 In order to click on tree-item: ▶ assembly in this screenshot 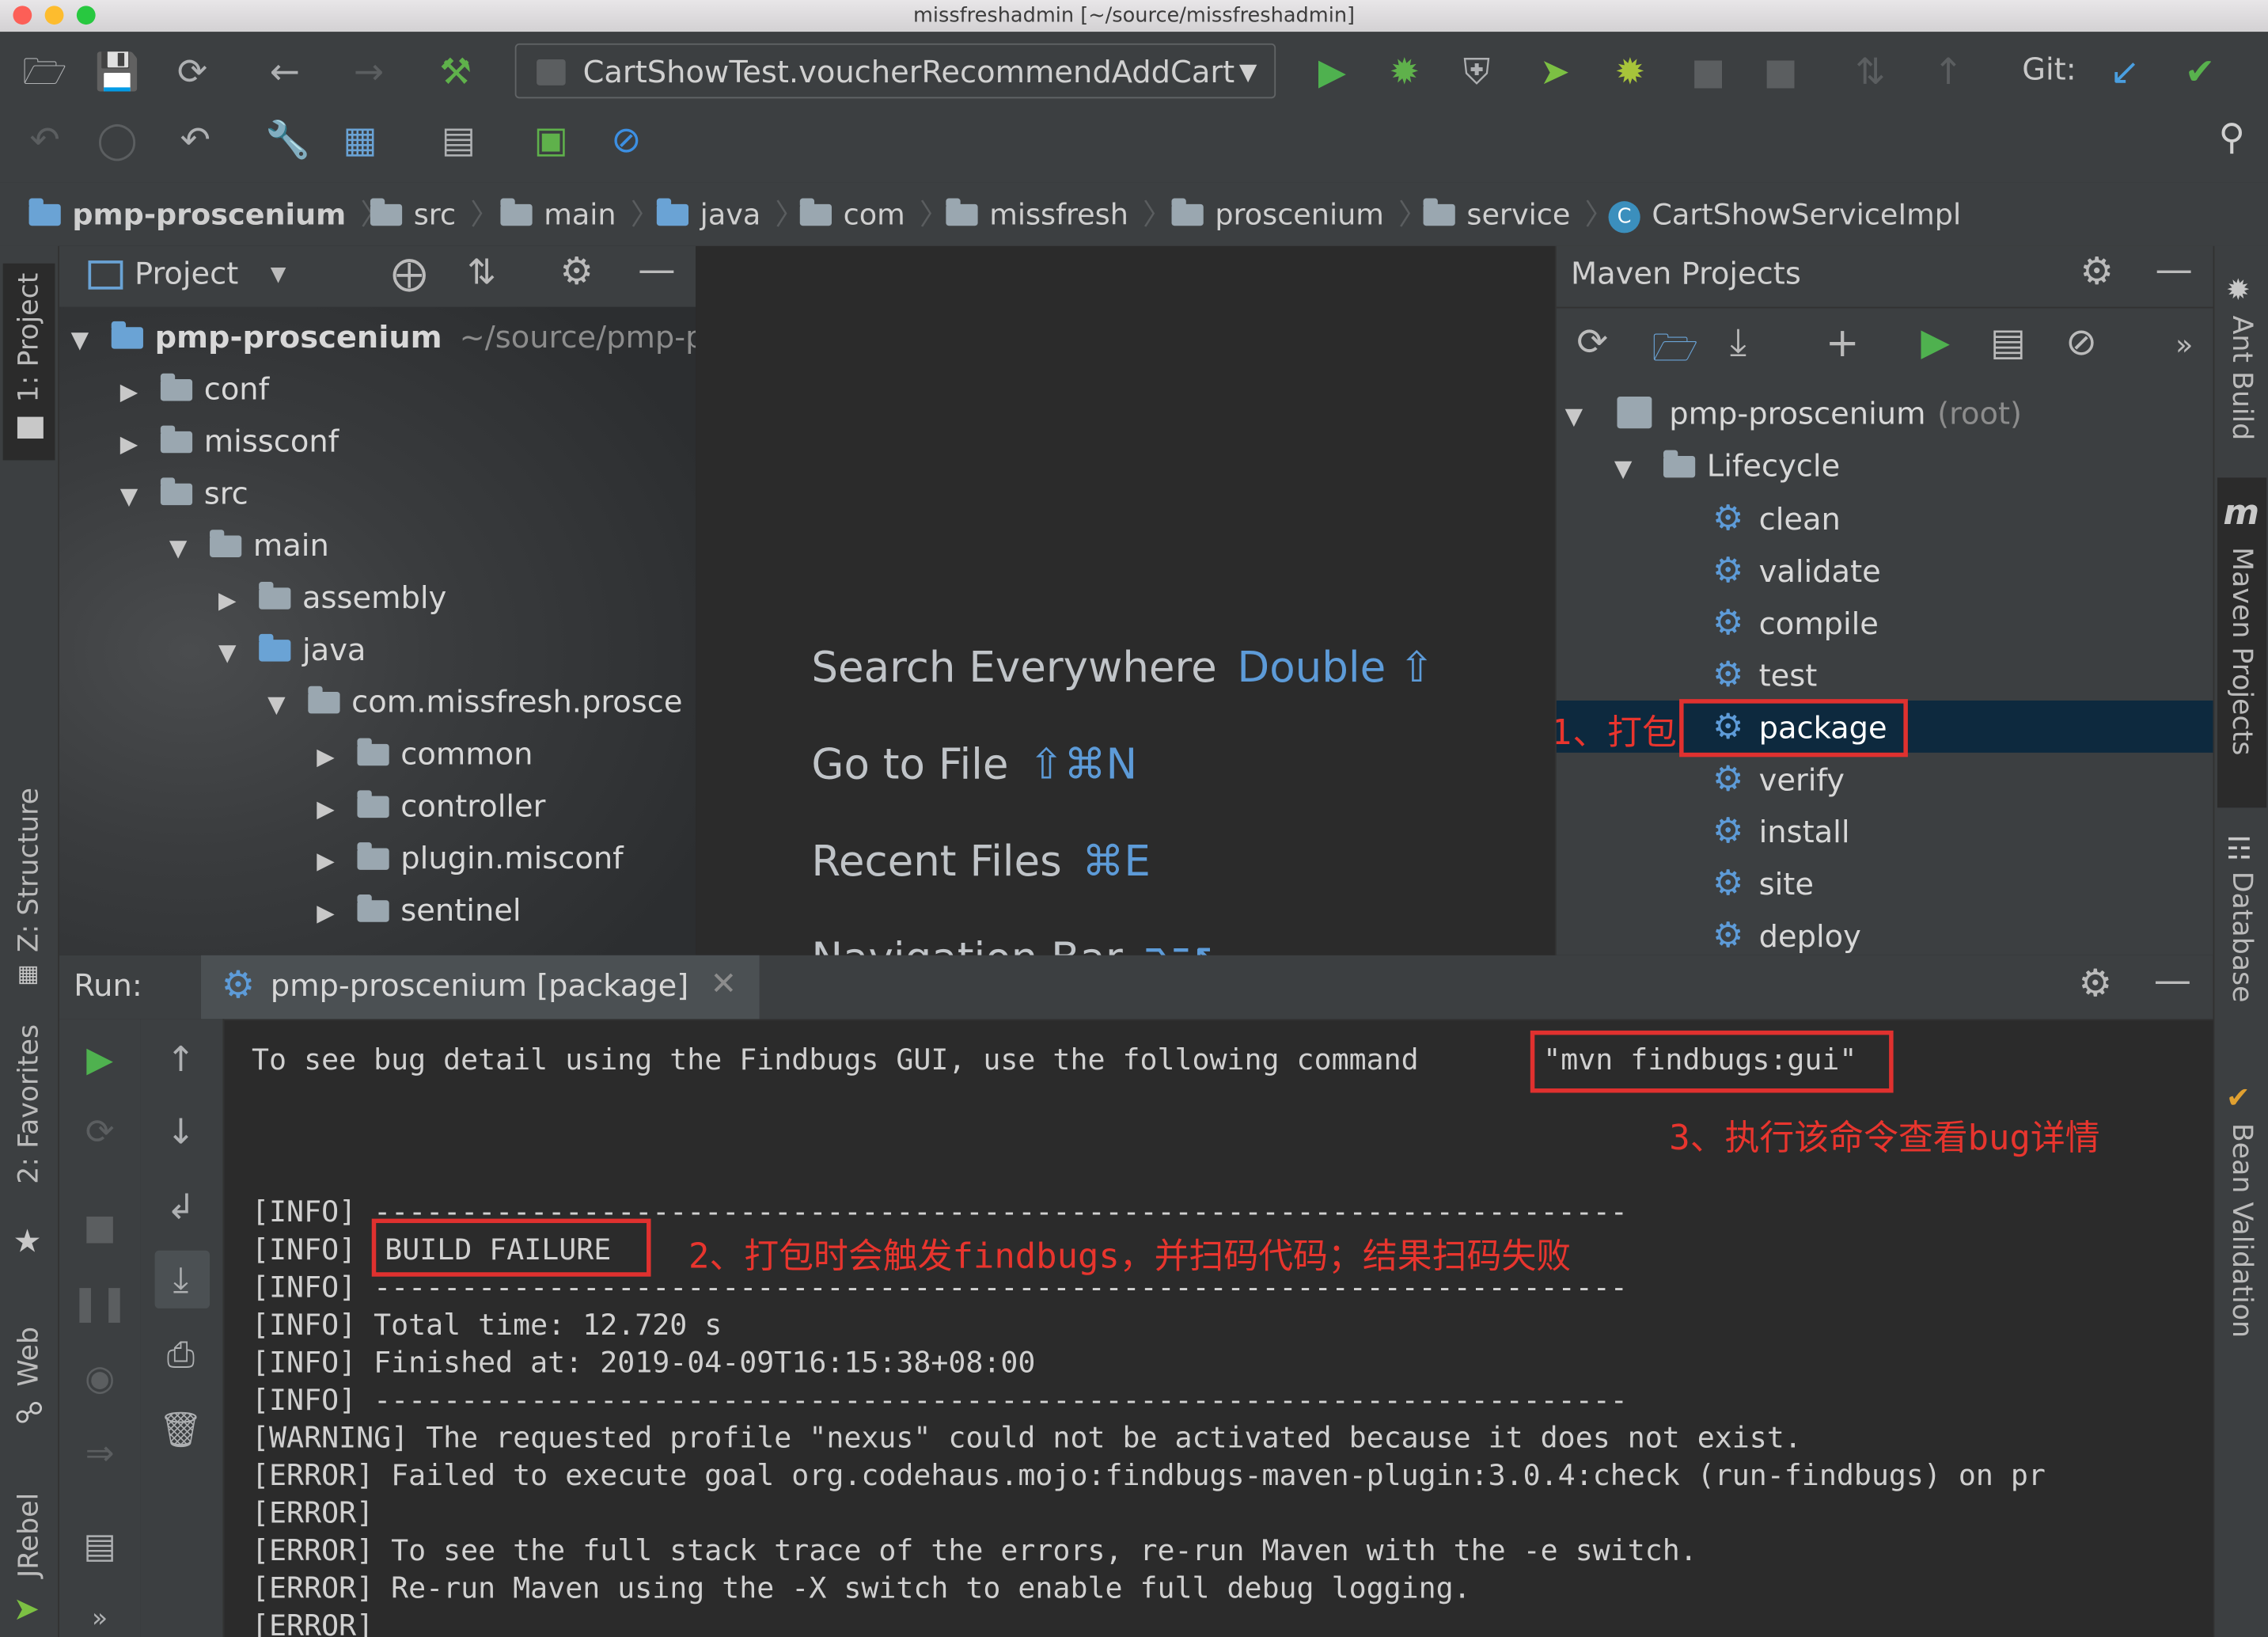, I will do `click(332, 598)`.